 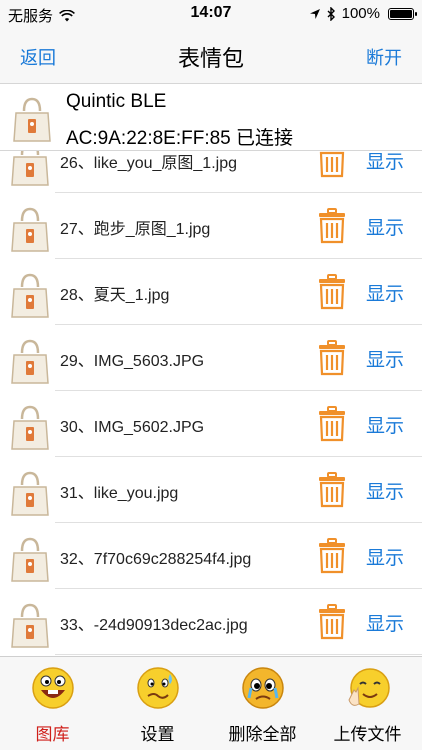 What do you see at coordinates (148, 163) in the screenshot?
I see `file-name: 26、like_you_原图_1.jpg` at bounding box center [148, 163].